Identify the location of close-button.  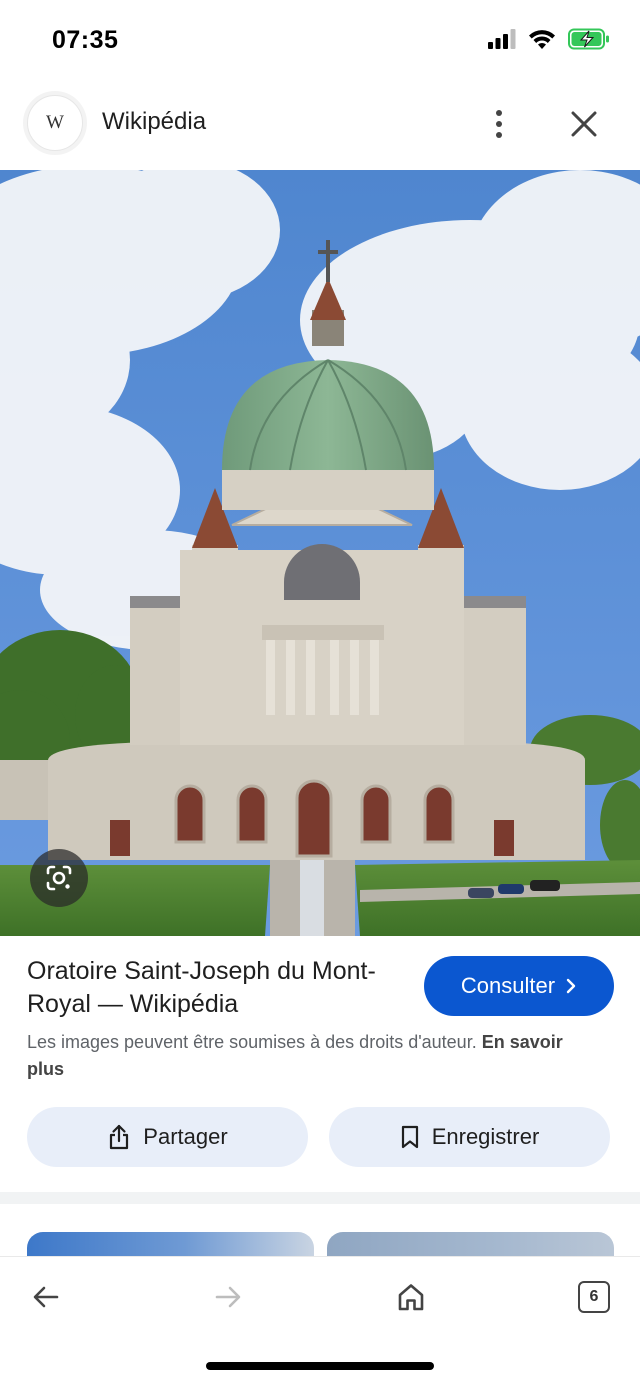
(584, 124).